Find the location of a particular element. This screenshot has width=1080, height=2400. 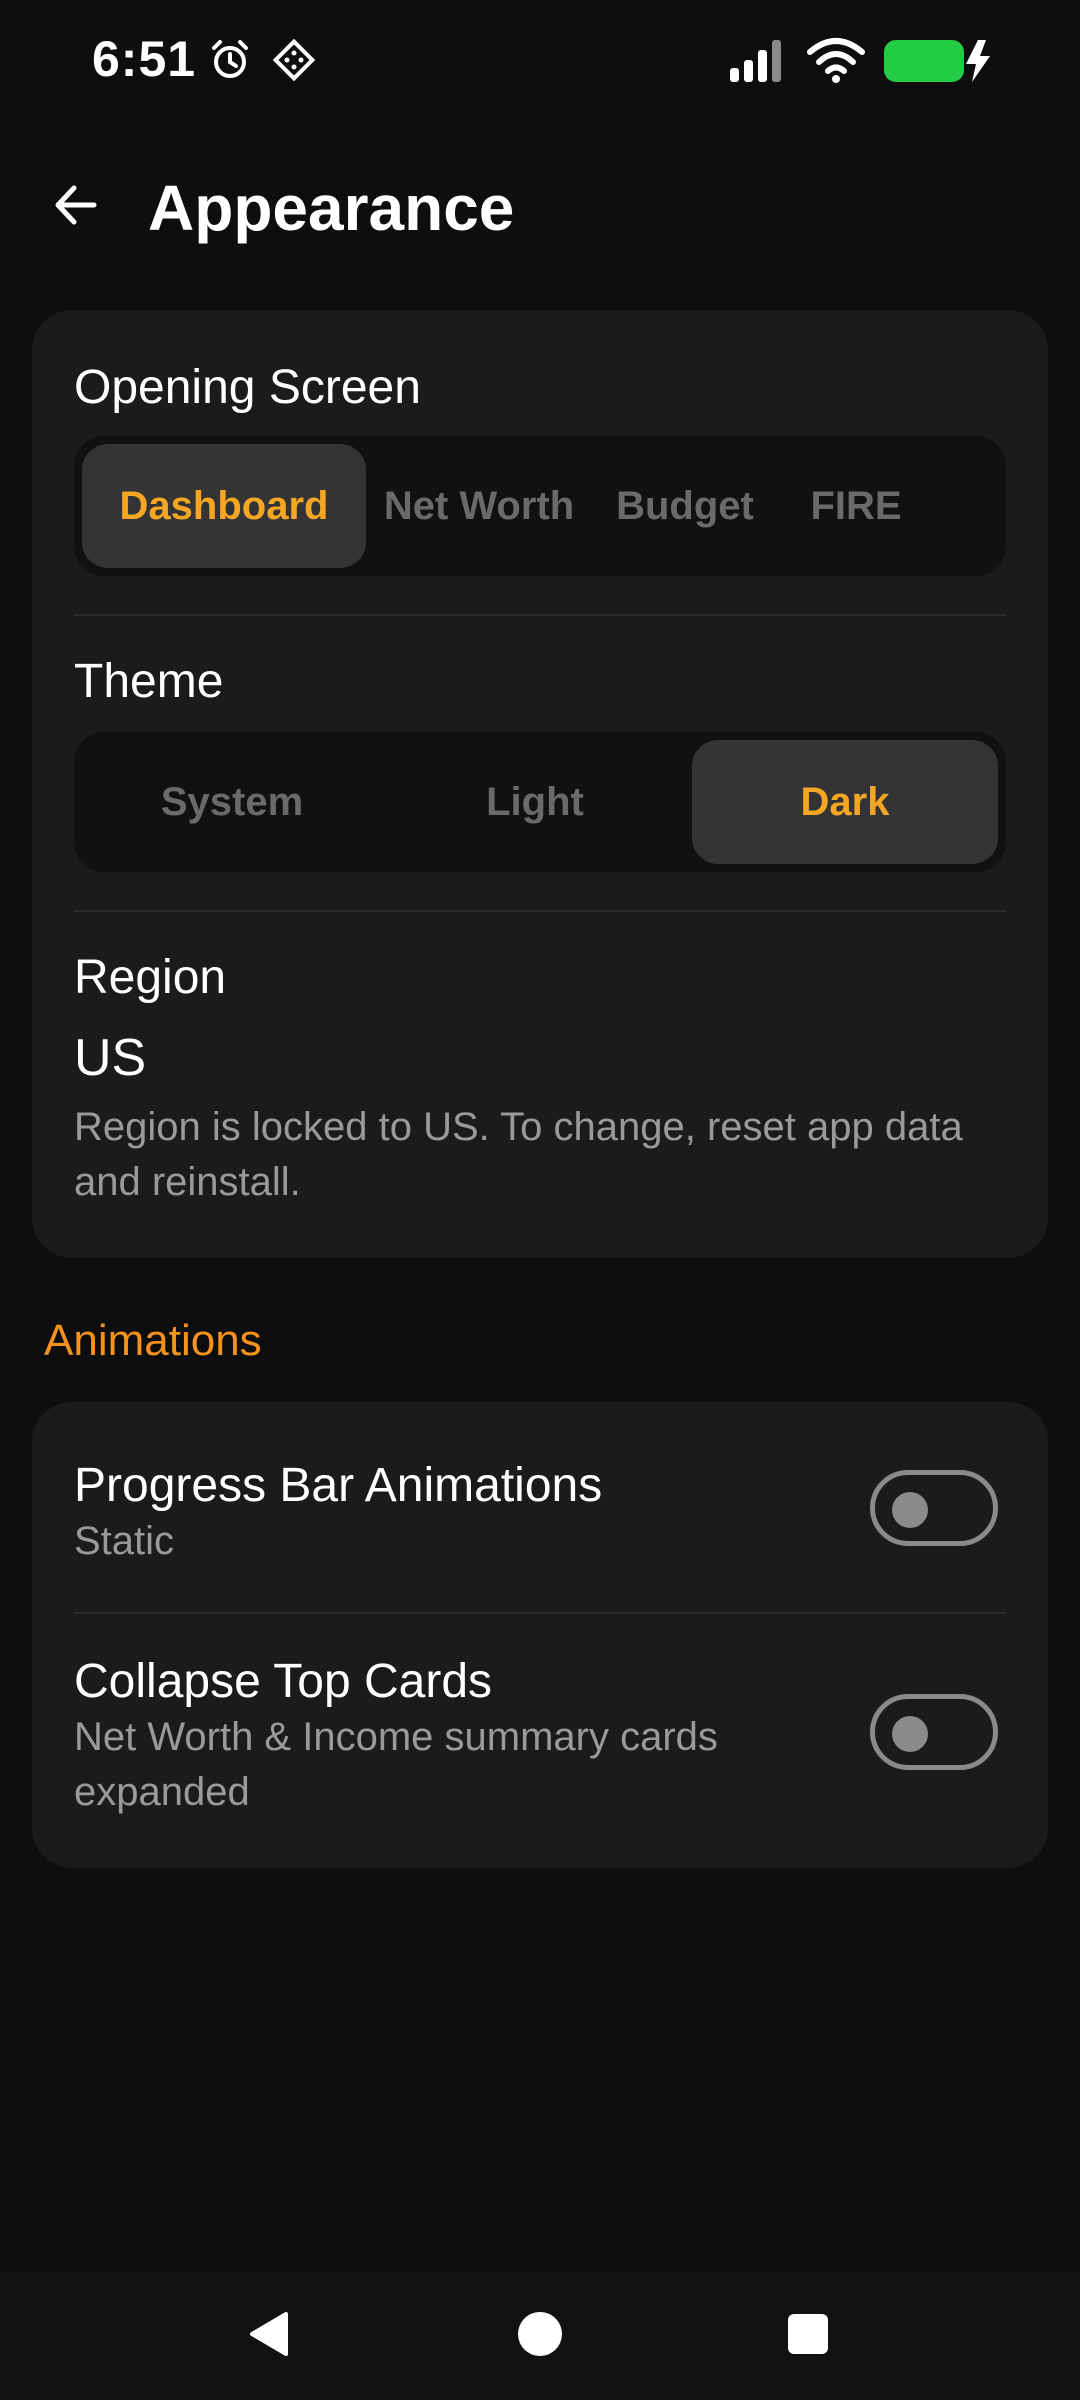

page-title: Appearance is located at coordinates (331, 208).